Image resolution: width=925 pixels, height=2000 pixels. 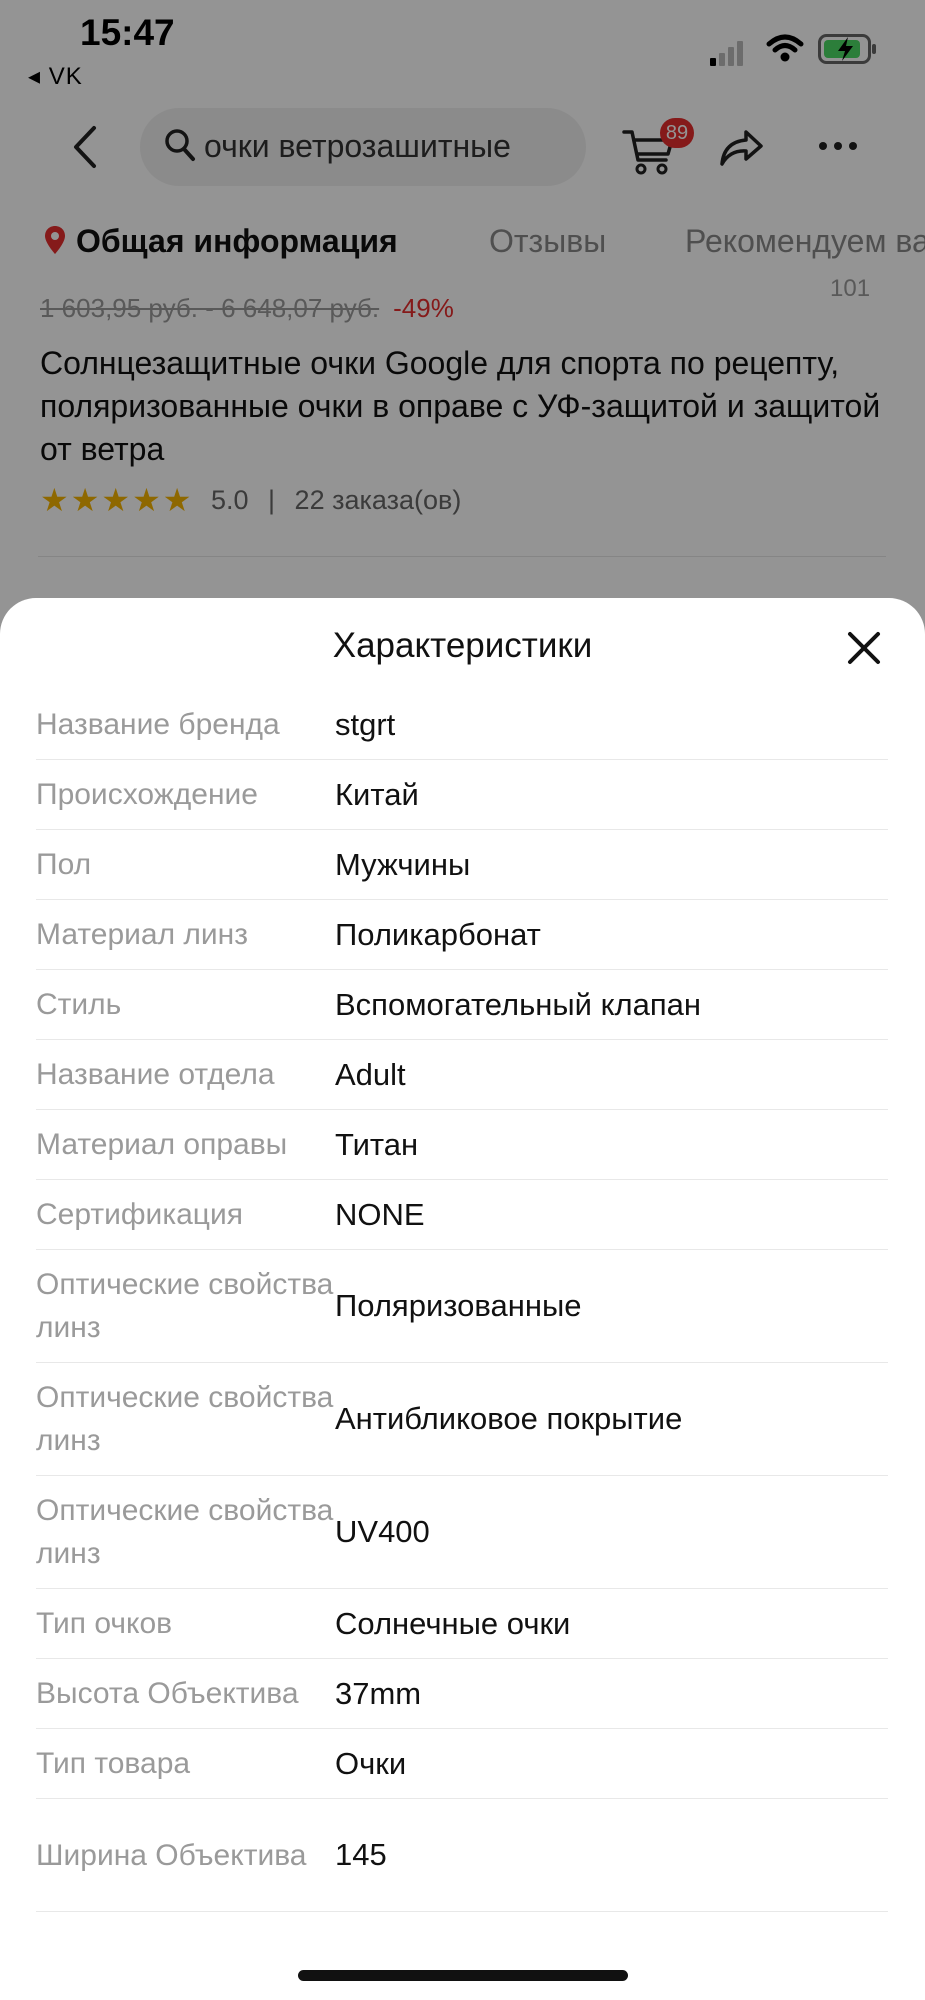 I want to click on spec-row: Ширина Объектива 145, so click(x=462, y=1855).